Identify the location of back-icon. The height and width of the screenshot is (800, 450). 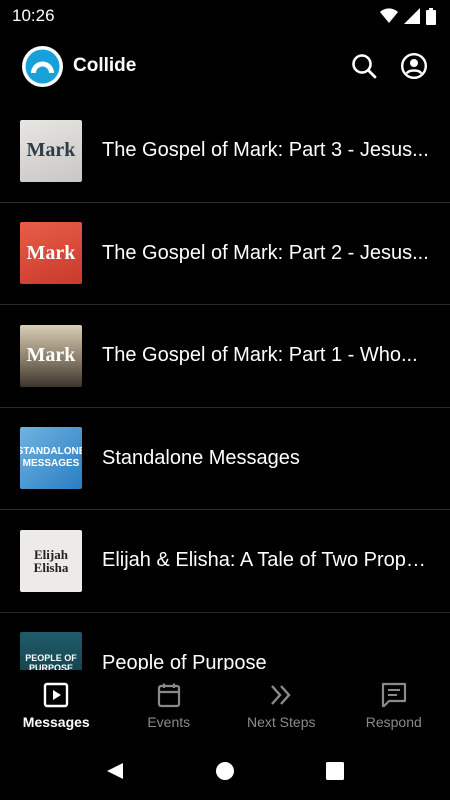
(115, 771).